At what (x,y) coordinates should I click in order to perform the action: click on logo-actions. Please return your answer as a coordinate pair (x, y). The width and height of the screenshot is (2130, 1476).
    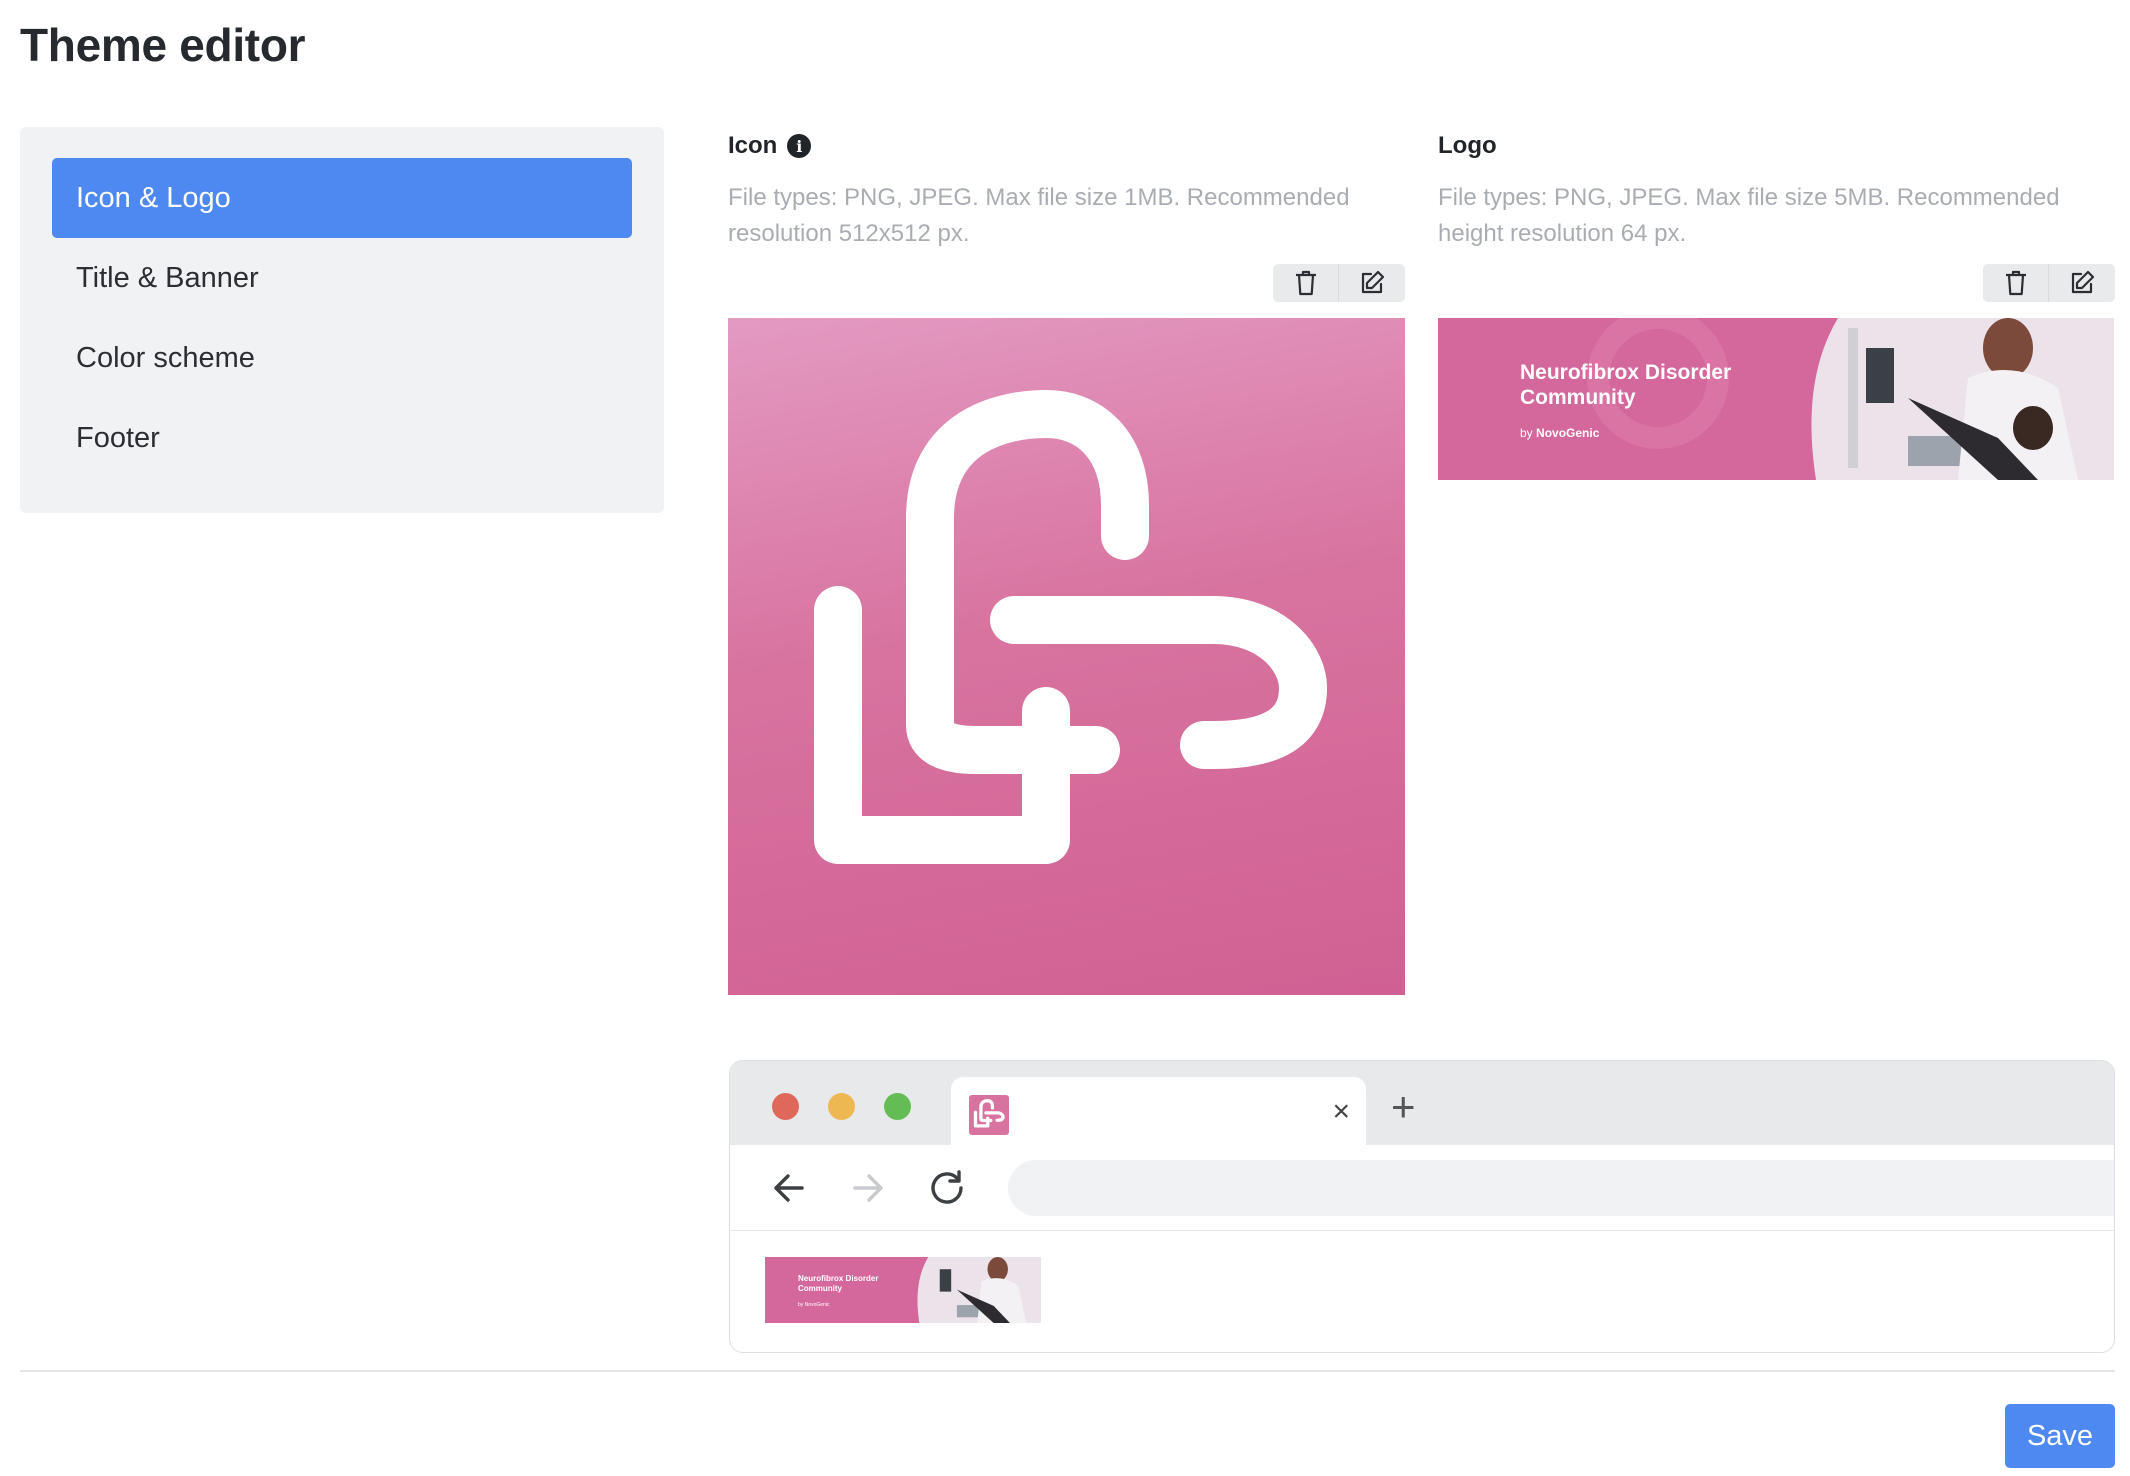
    Looking at the image, I should click on (2049, 283).